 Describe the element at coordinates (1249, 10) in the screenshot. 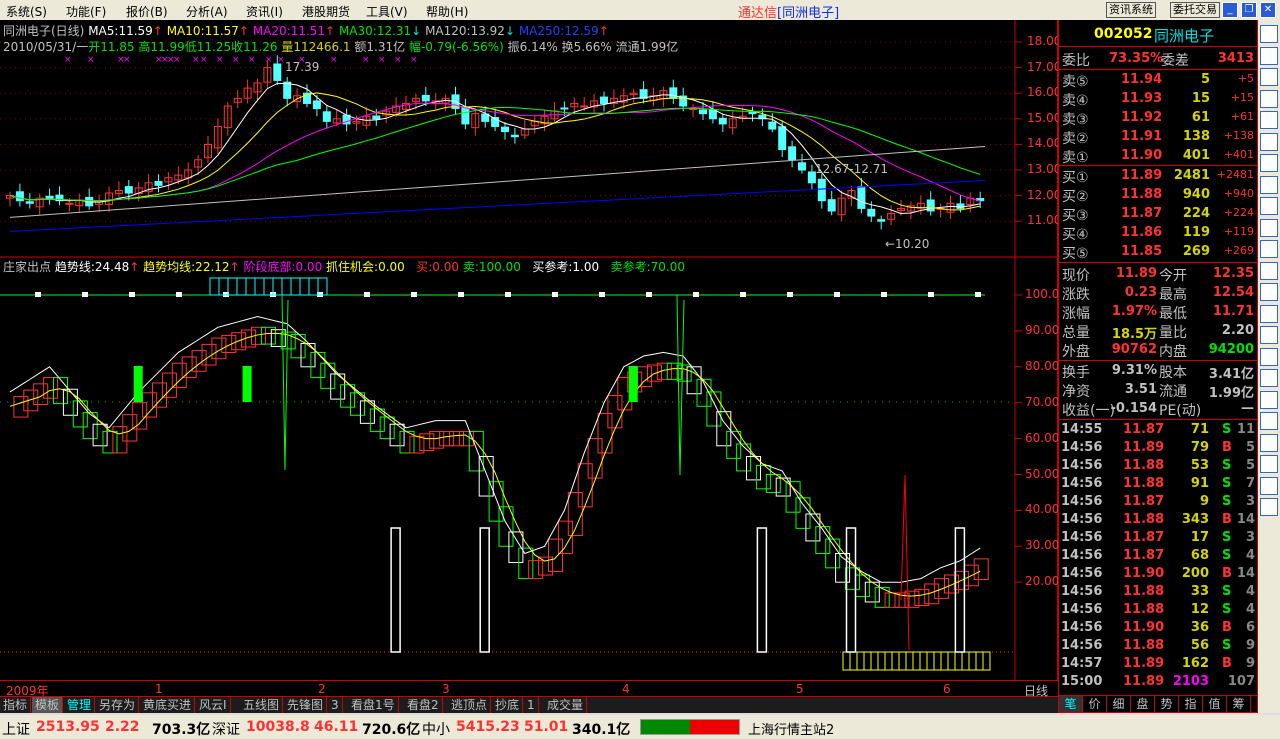

I see `restore-button: ❐` at that location.